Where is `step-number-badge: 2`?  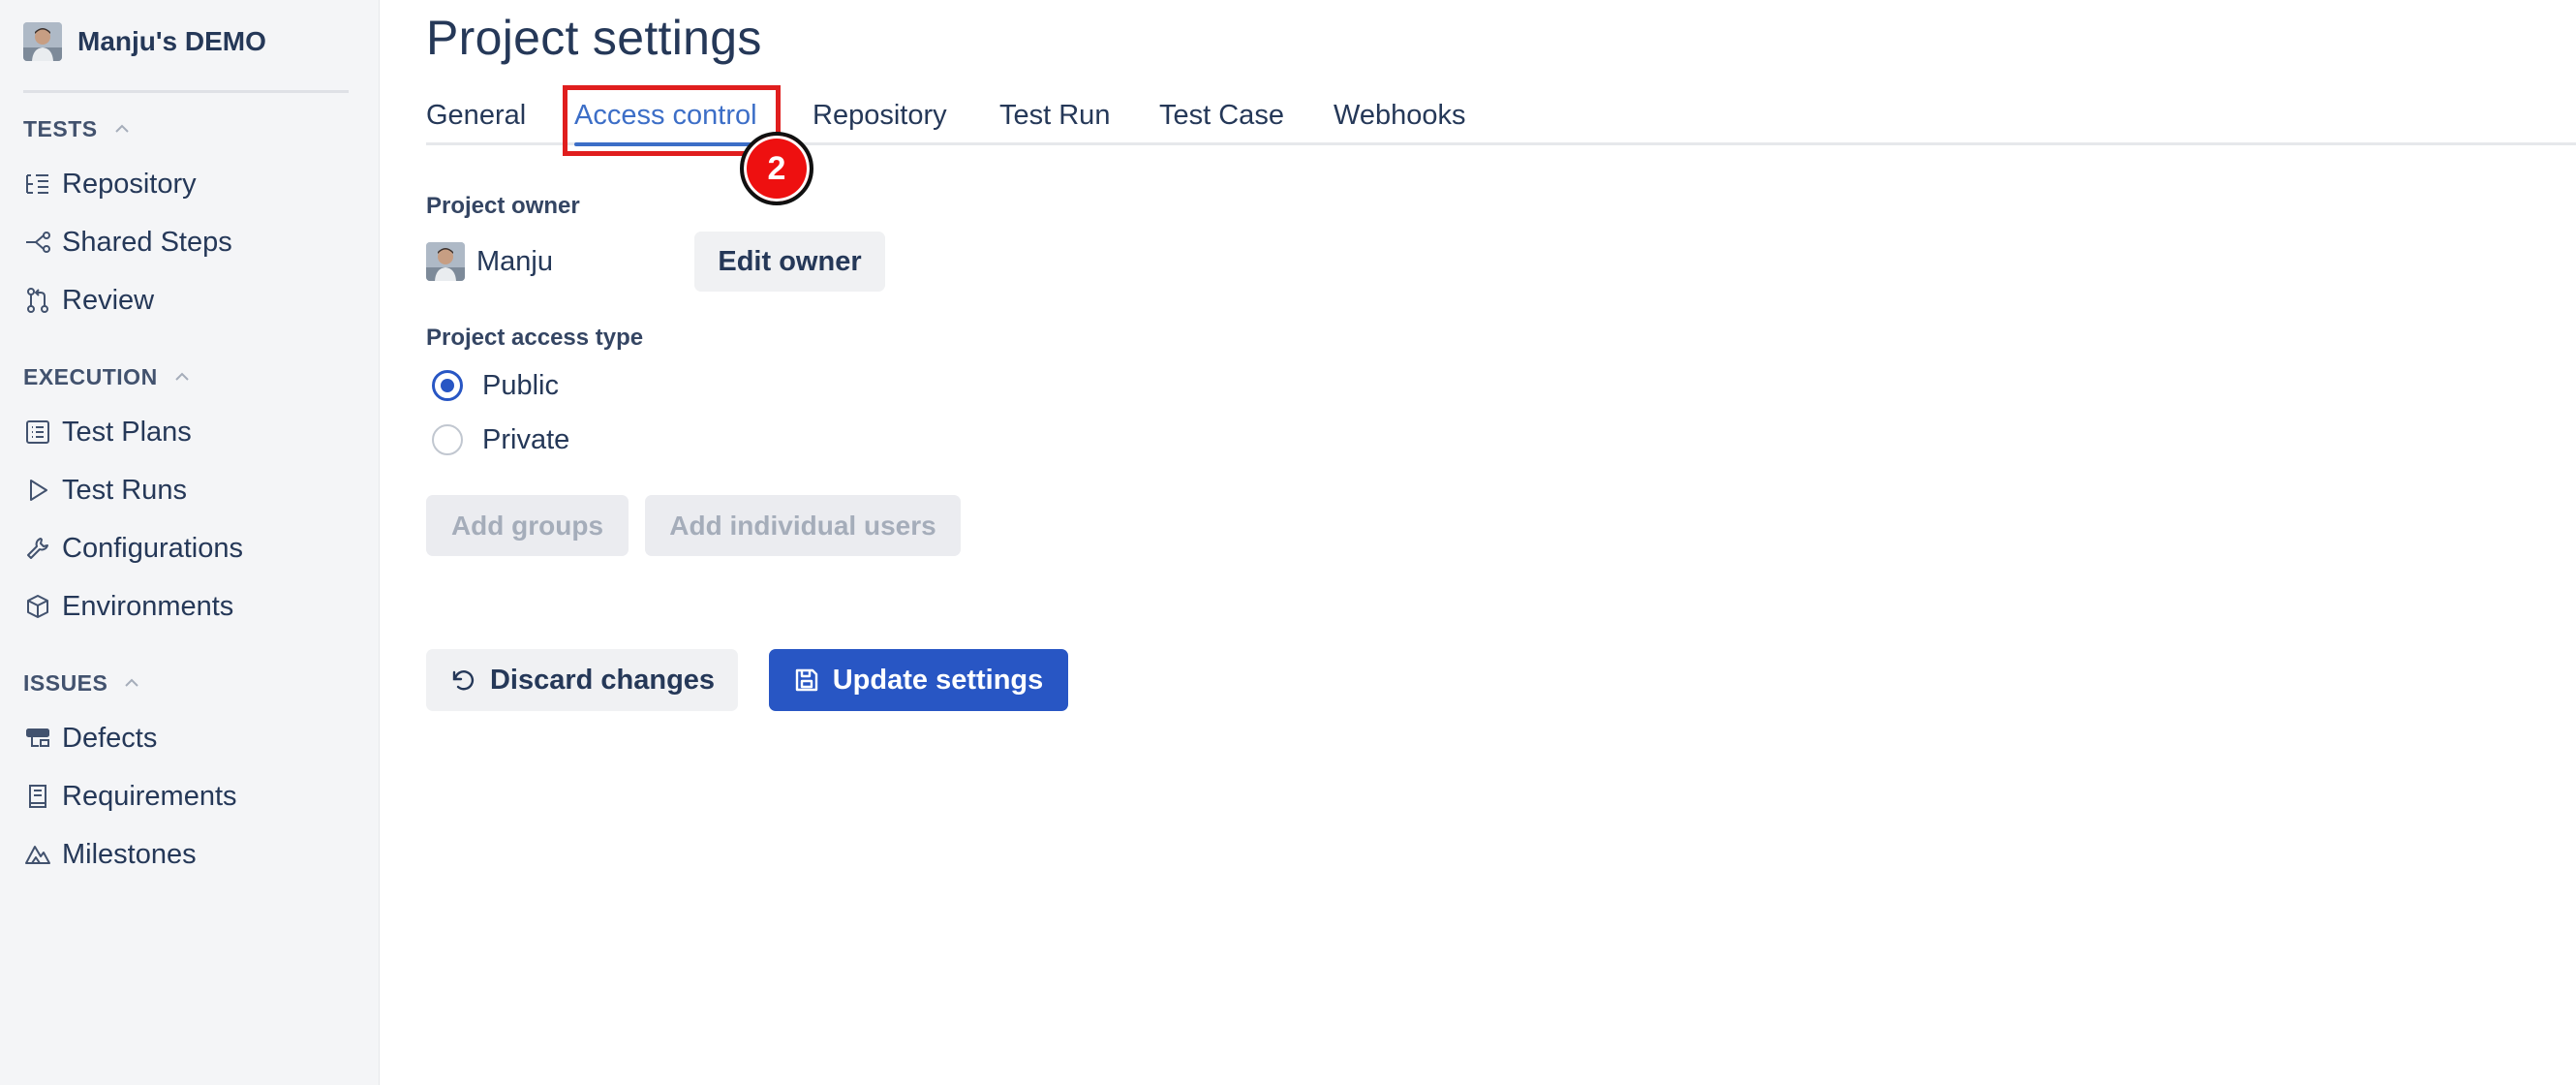
step-number-badge: 2 is located at coordinates (776, 168).